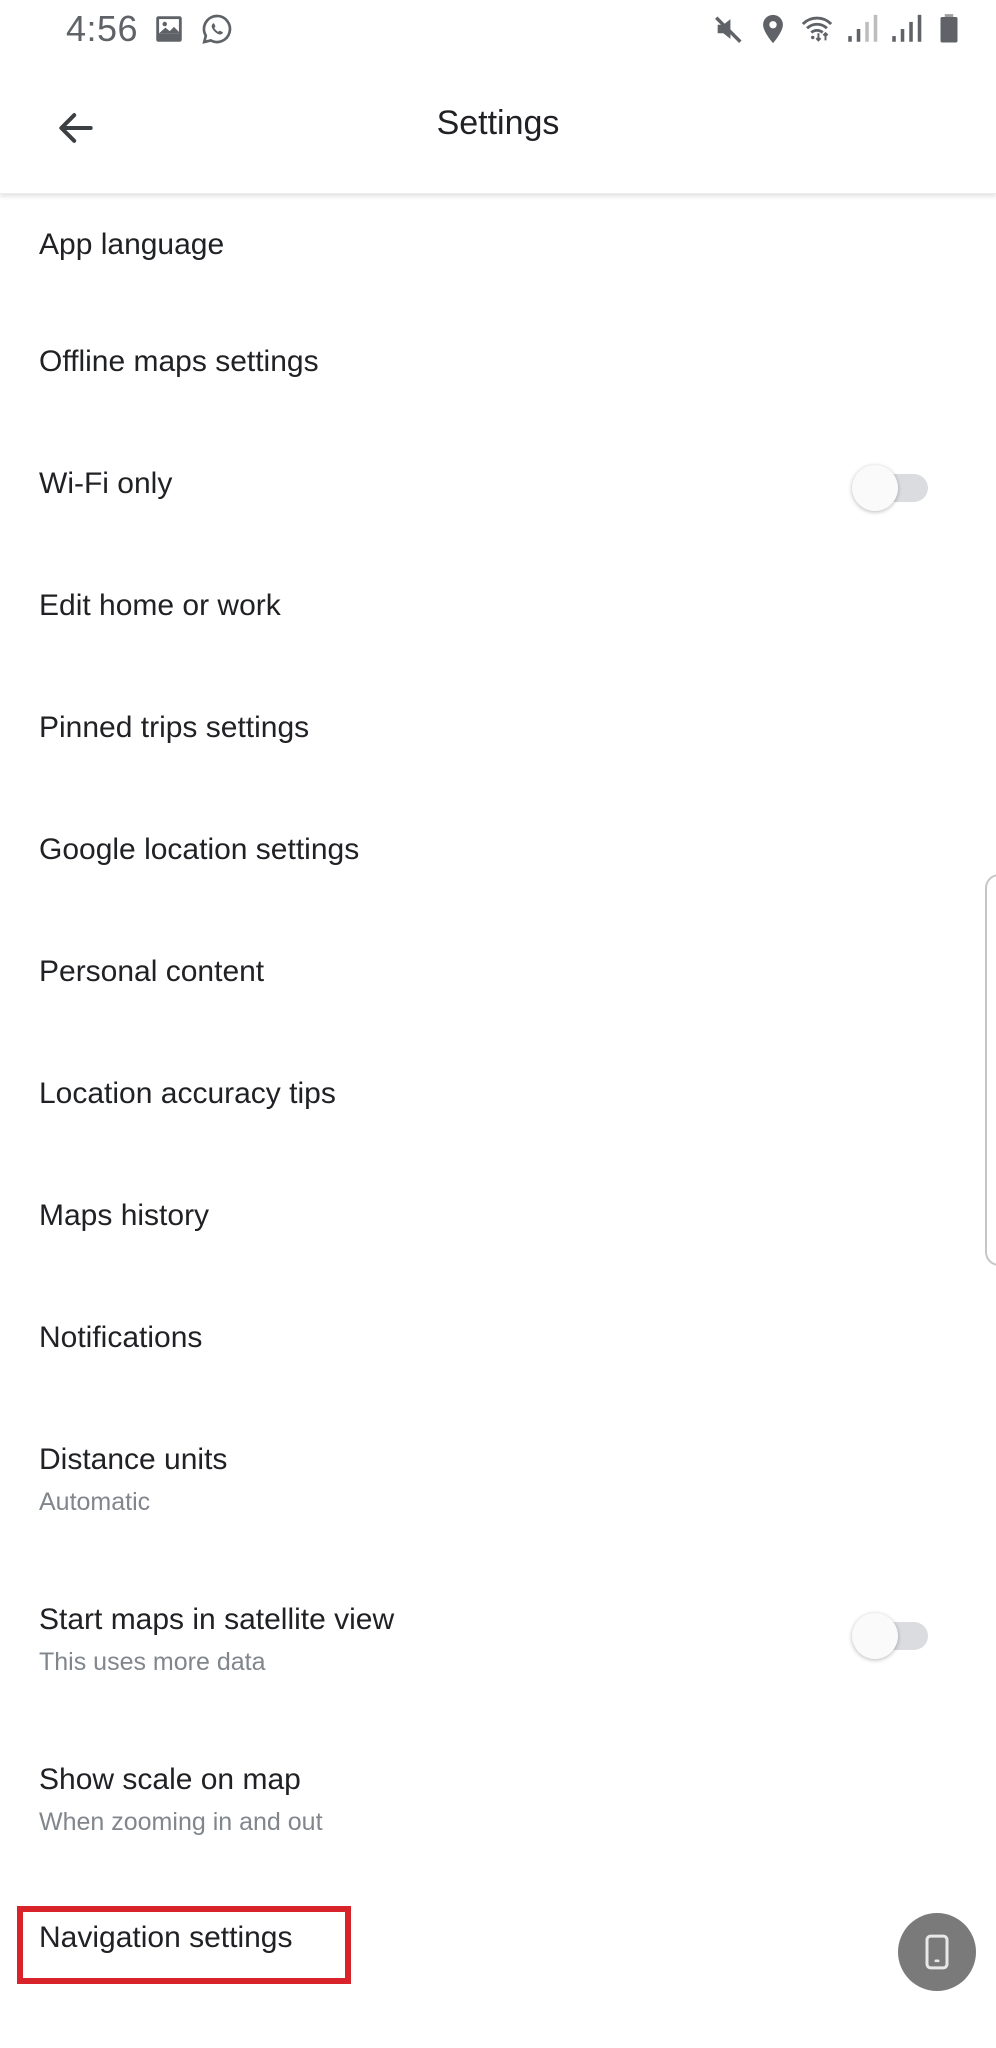 The height and width of the screenshot is (2048, 996). I want to click on setting-edit-home-work: Edit home or work, so click(498, 616).